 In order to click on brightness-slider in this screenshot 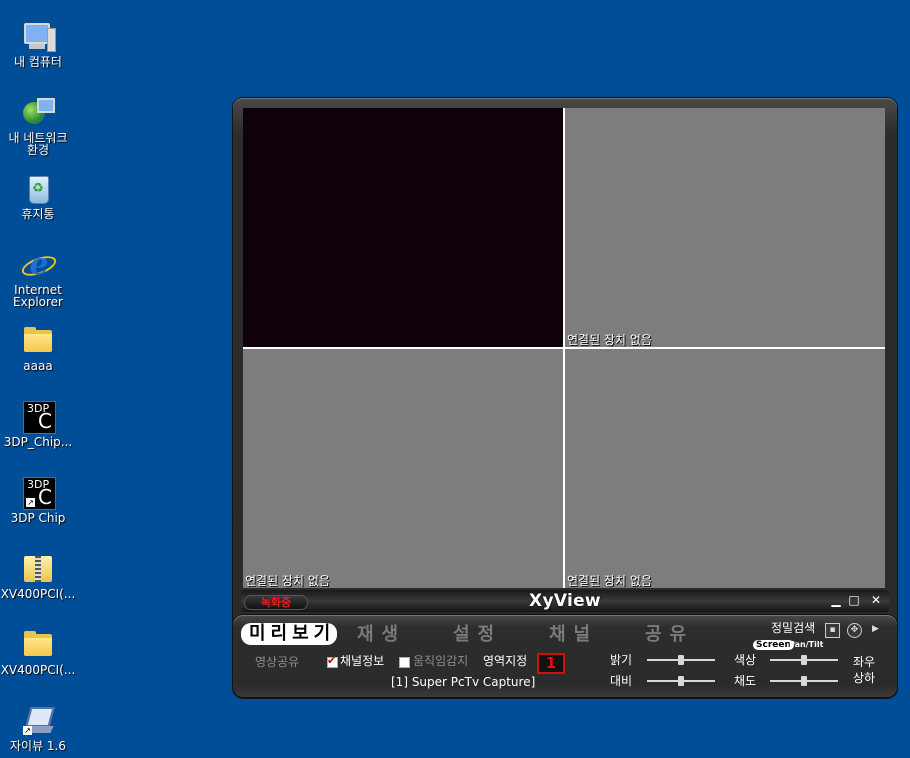, I will do `click(681, 660)`.